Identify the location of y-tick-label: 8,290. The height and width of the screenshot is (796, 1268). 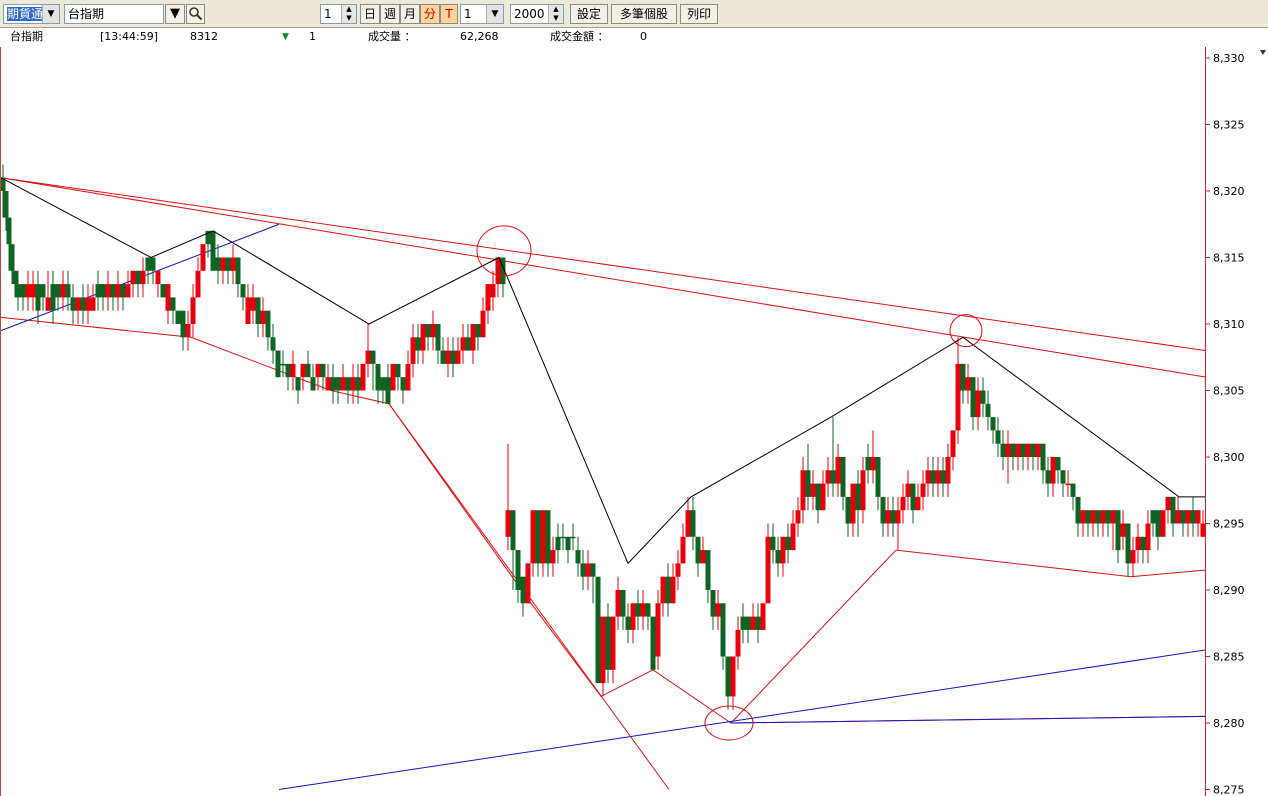
(1229, 590).